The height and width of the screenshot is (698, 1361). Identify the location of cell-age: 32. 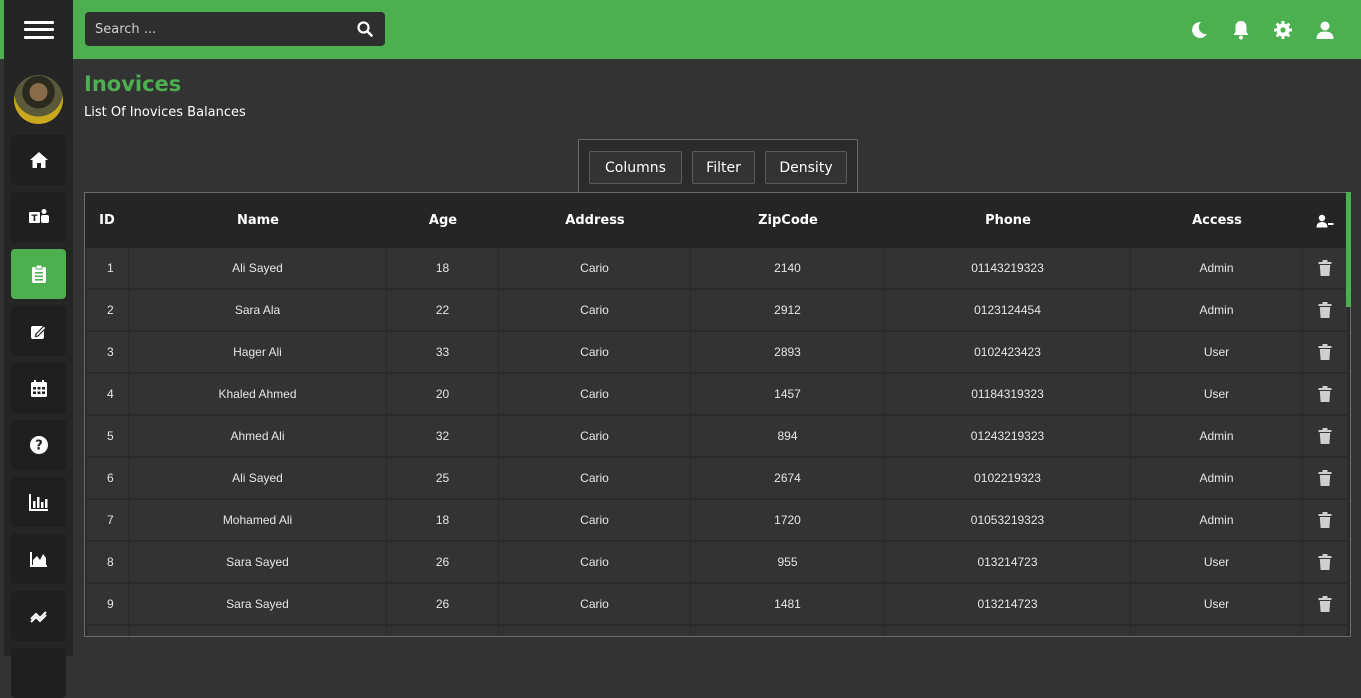
(442, 436).